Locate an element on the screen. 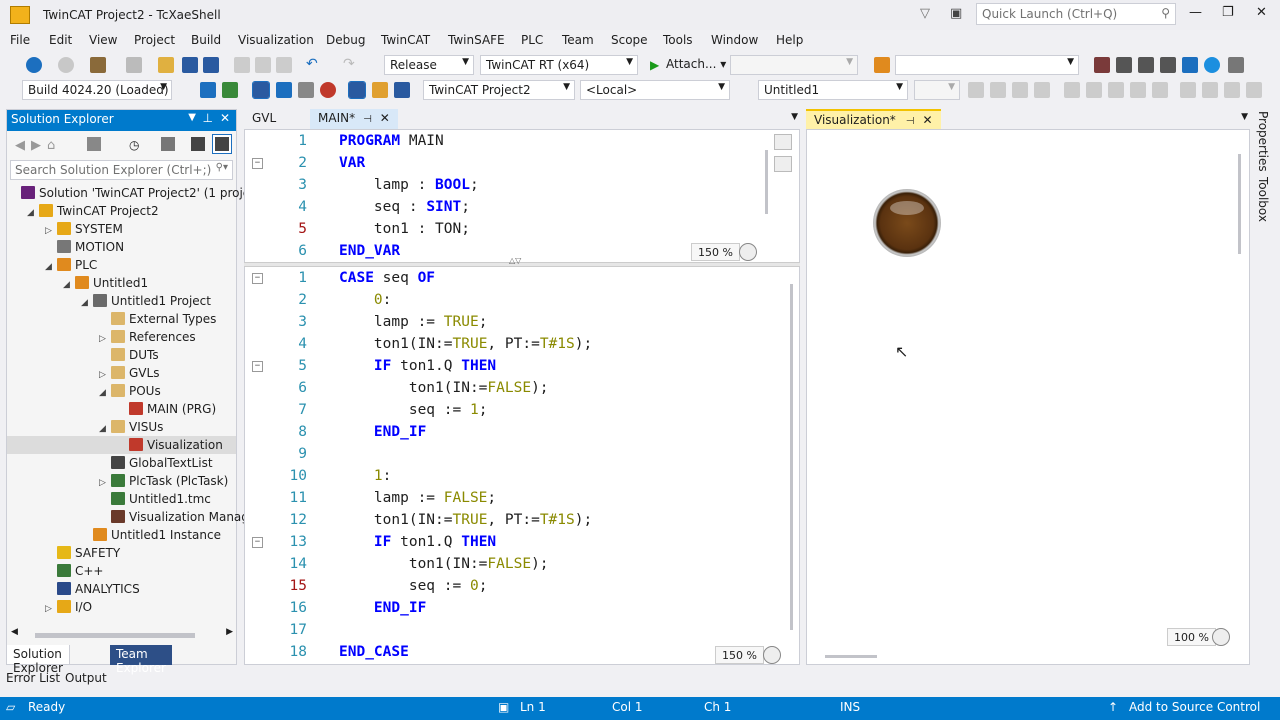 This screenshot has height=720, width=1280. code-line: 1 PROGRAM MAIN is located at coordinates (505, 141).